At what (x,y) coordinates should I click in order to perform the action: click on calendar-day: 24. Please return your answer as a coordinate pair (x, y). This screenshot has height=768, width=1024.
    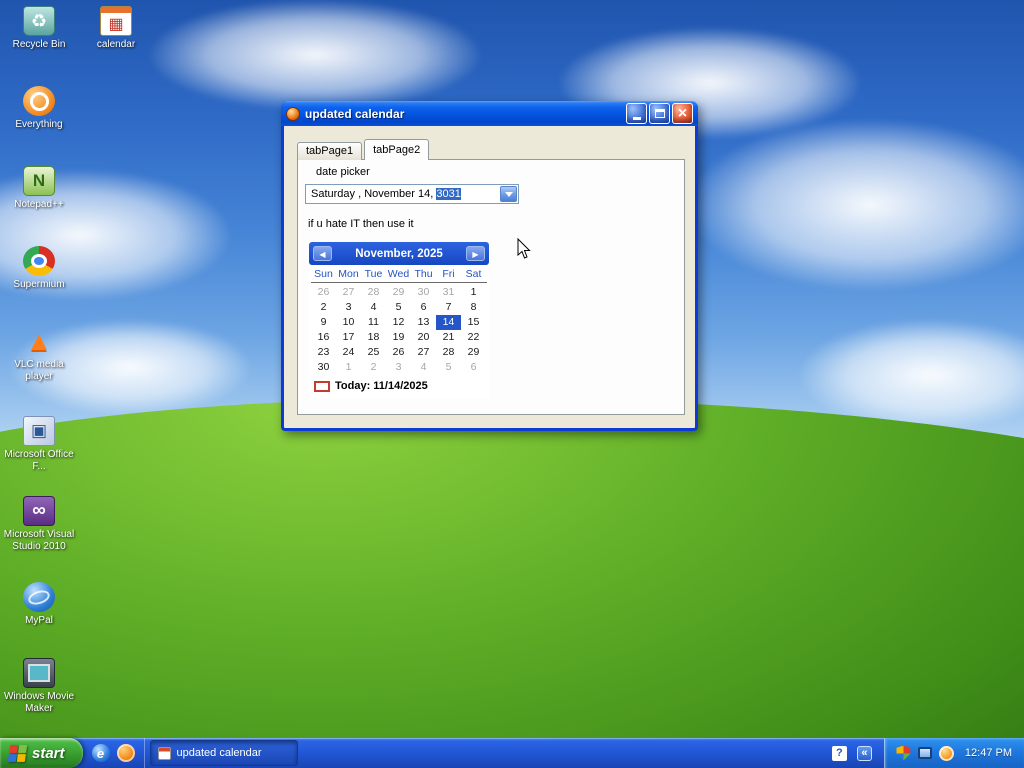
    Looking at the image, I should click on (348, 352).